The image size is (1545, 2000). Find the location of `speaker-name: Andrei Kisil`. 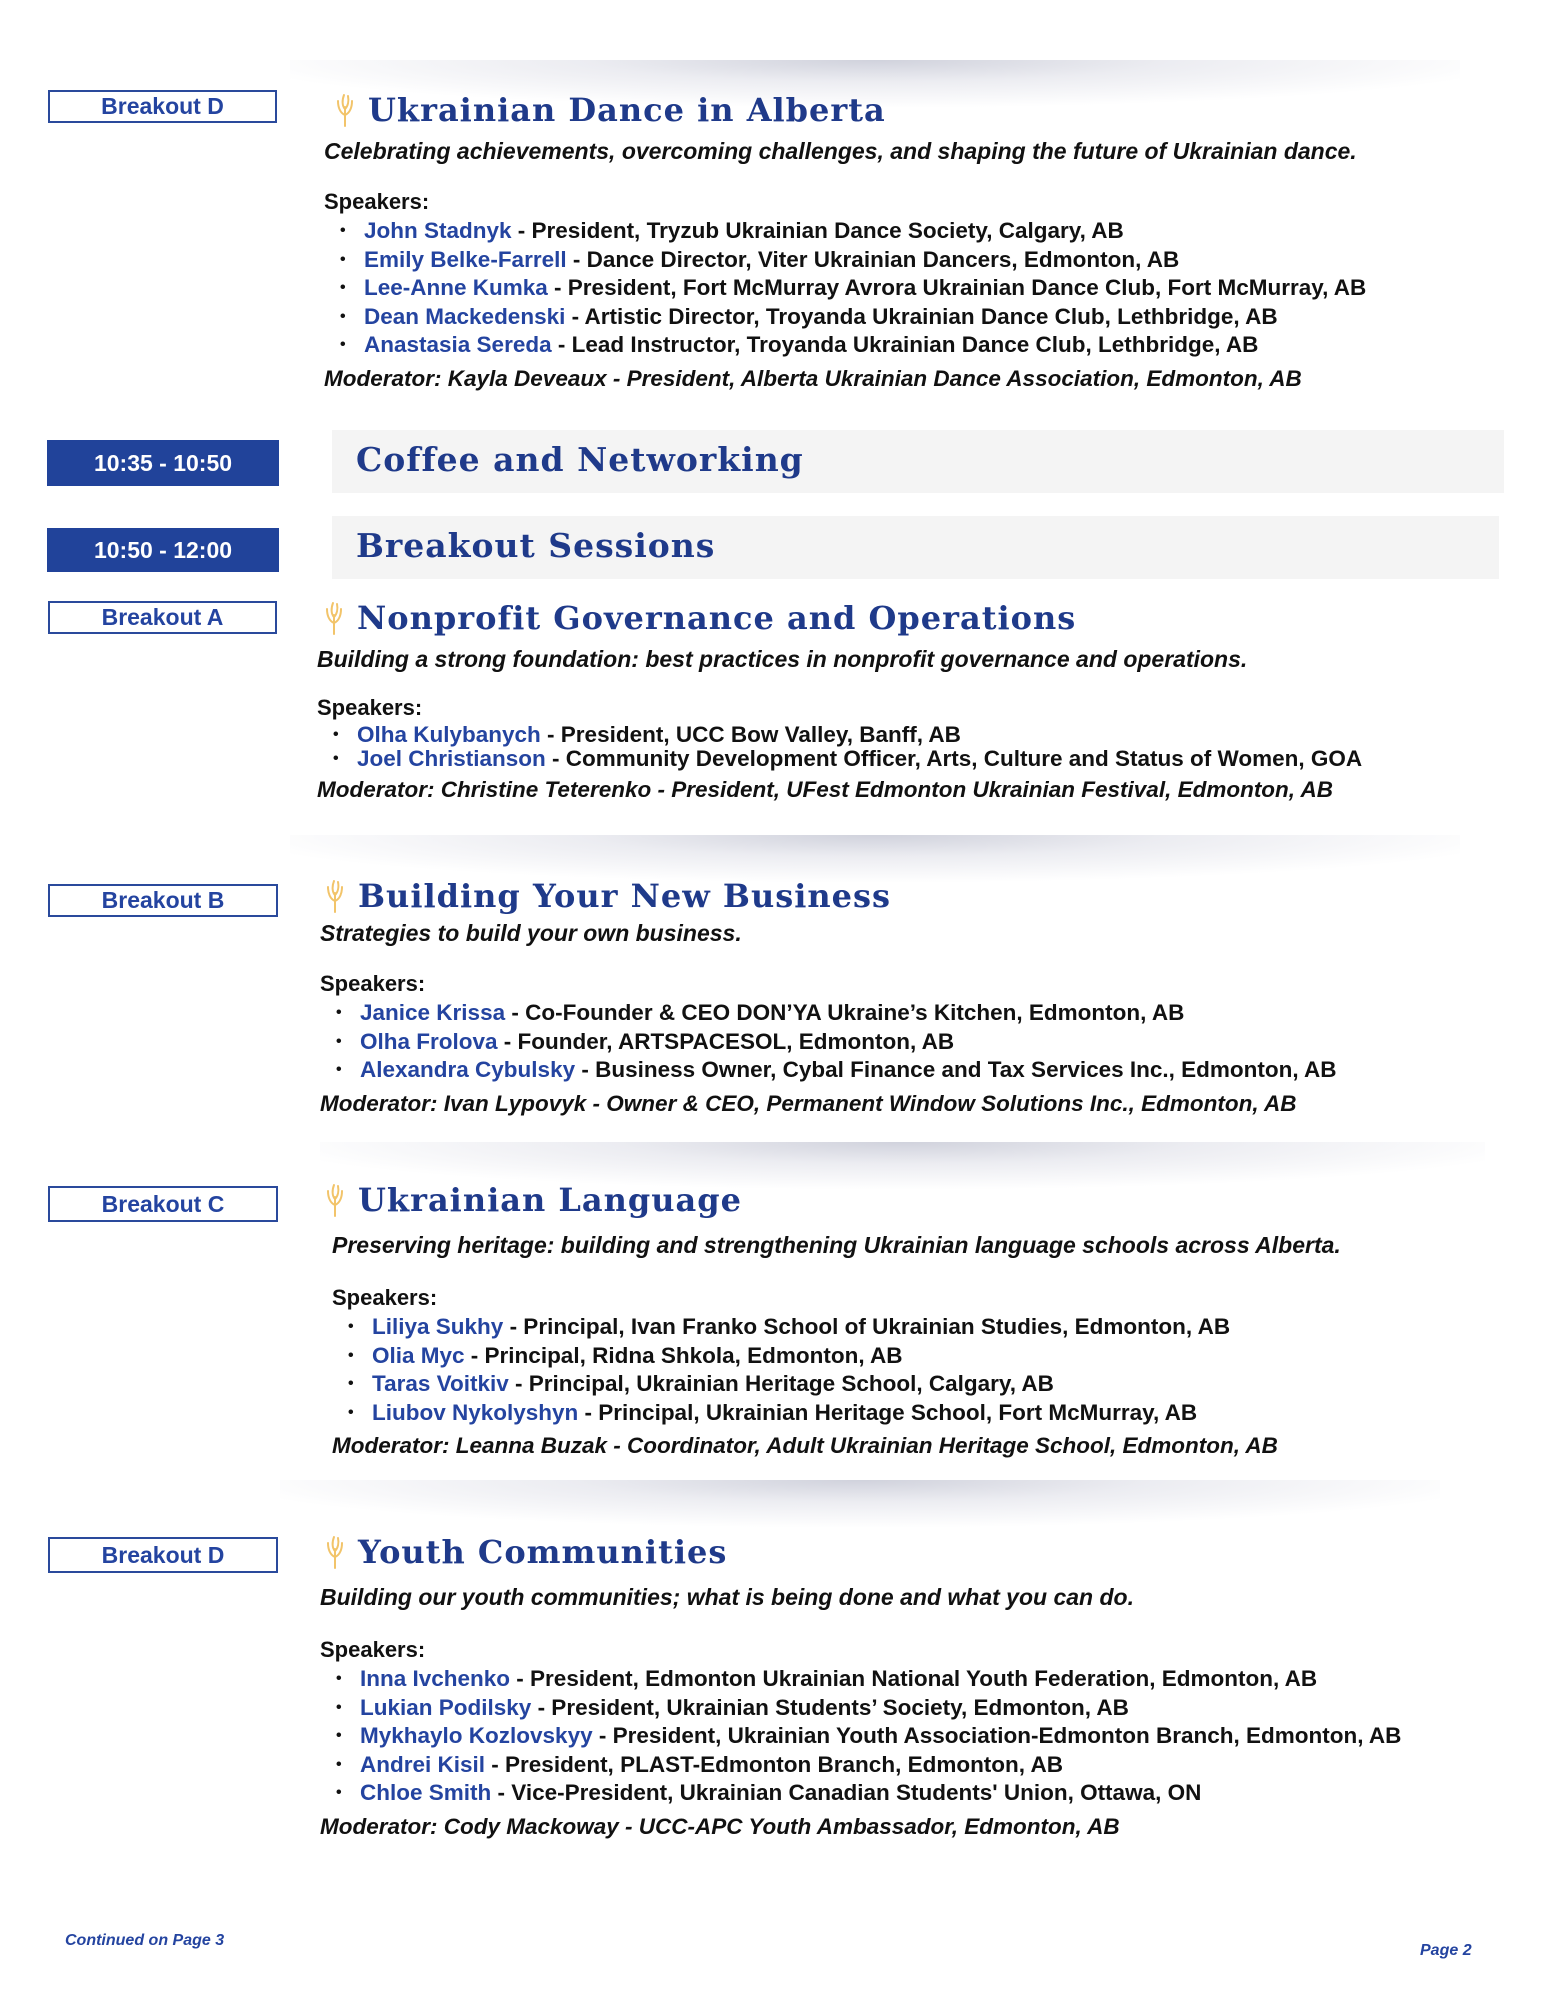

speaker-name: Andrei Kisil is located at coordinates (423, 1764).